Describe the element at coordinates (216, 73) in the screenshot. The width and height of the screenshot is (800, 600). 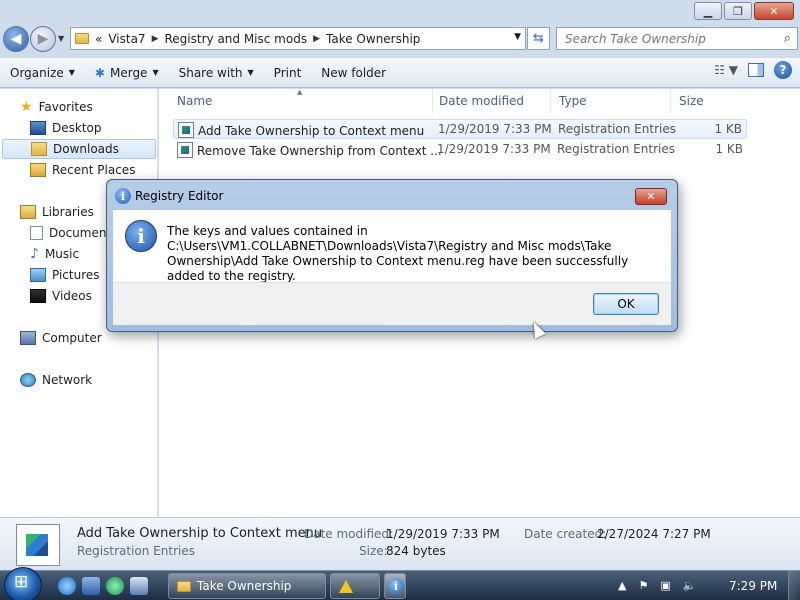
I see `share-with-button: Share with ▼` at that location.